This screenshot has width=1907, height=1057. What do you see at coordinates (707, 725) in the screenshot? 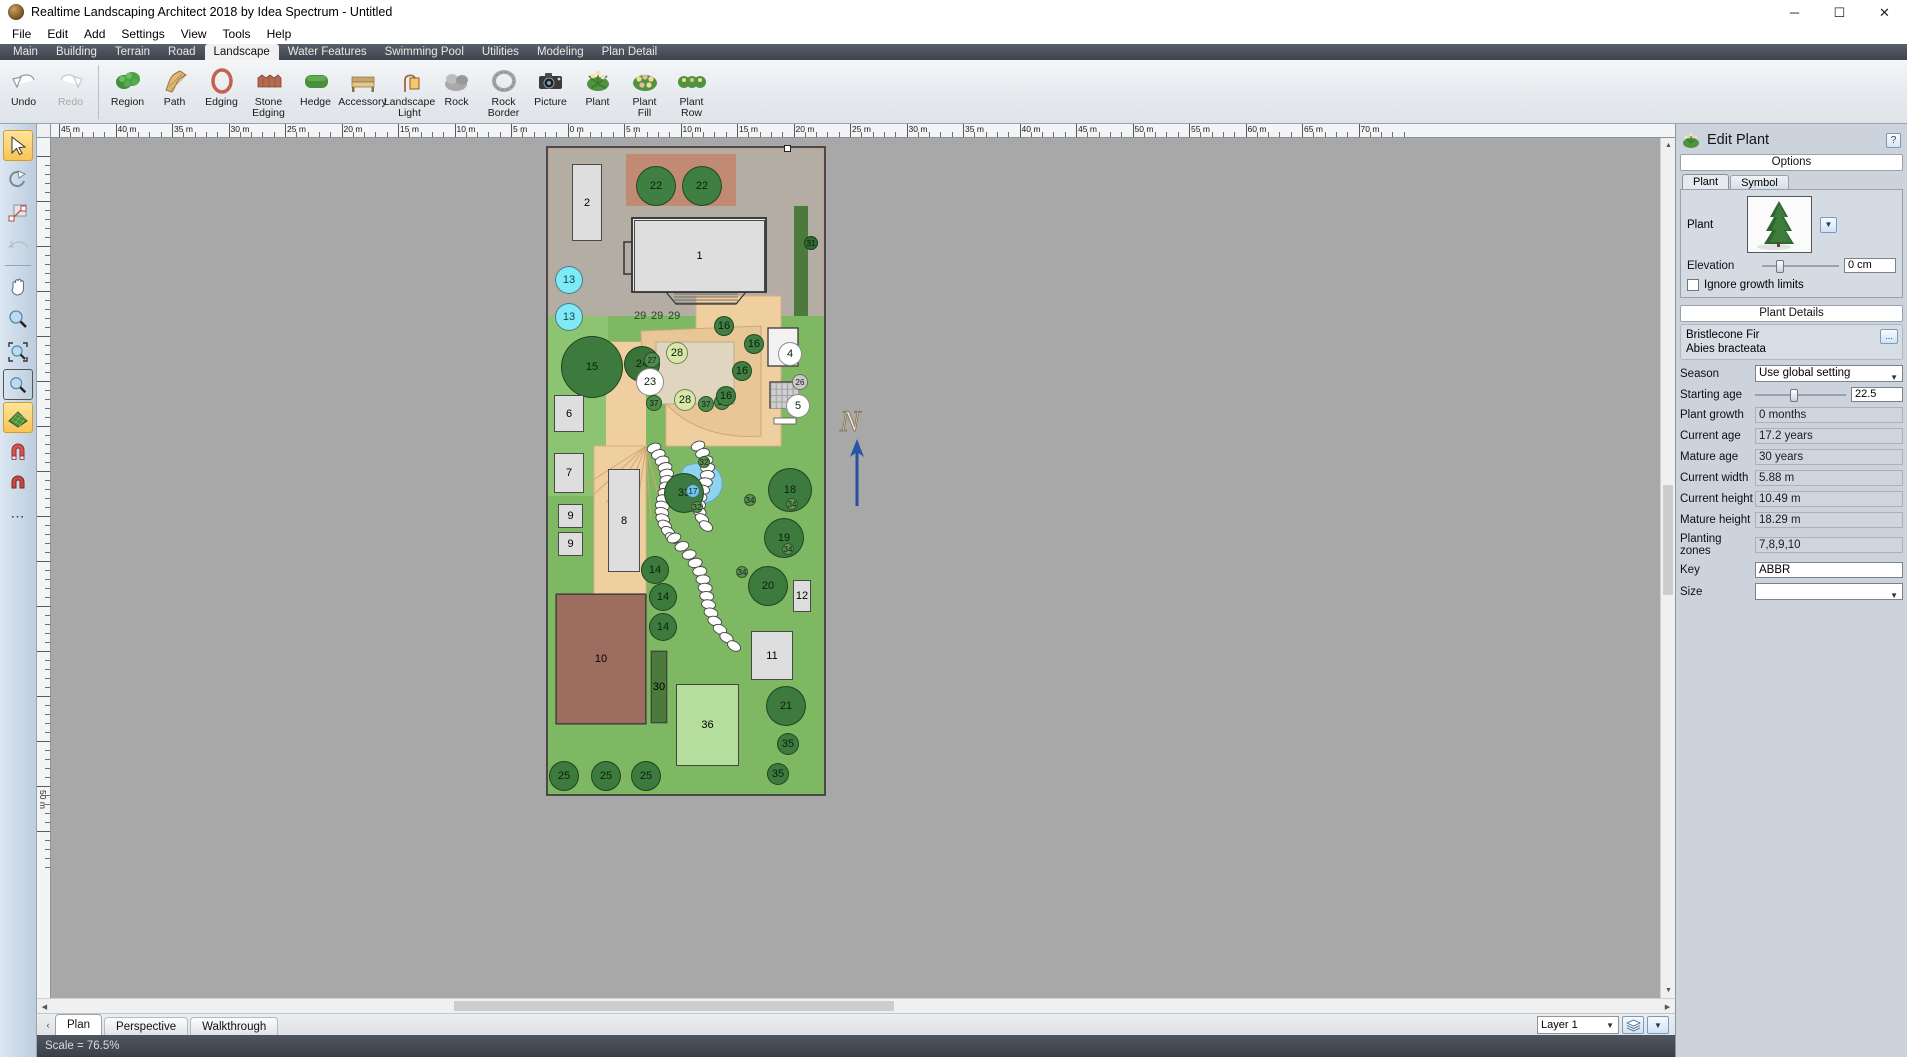
I see `plan-structure: 36` at bounding box center [707, 725].